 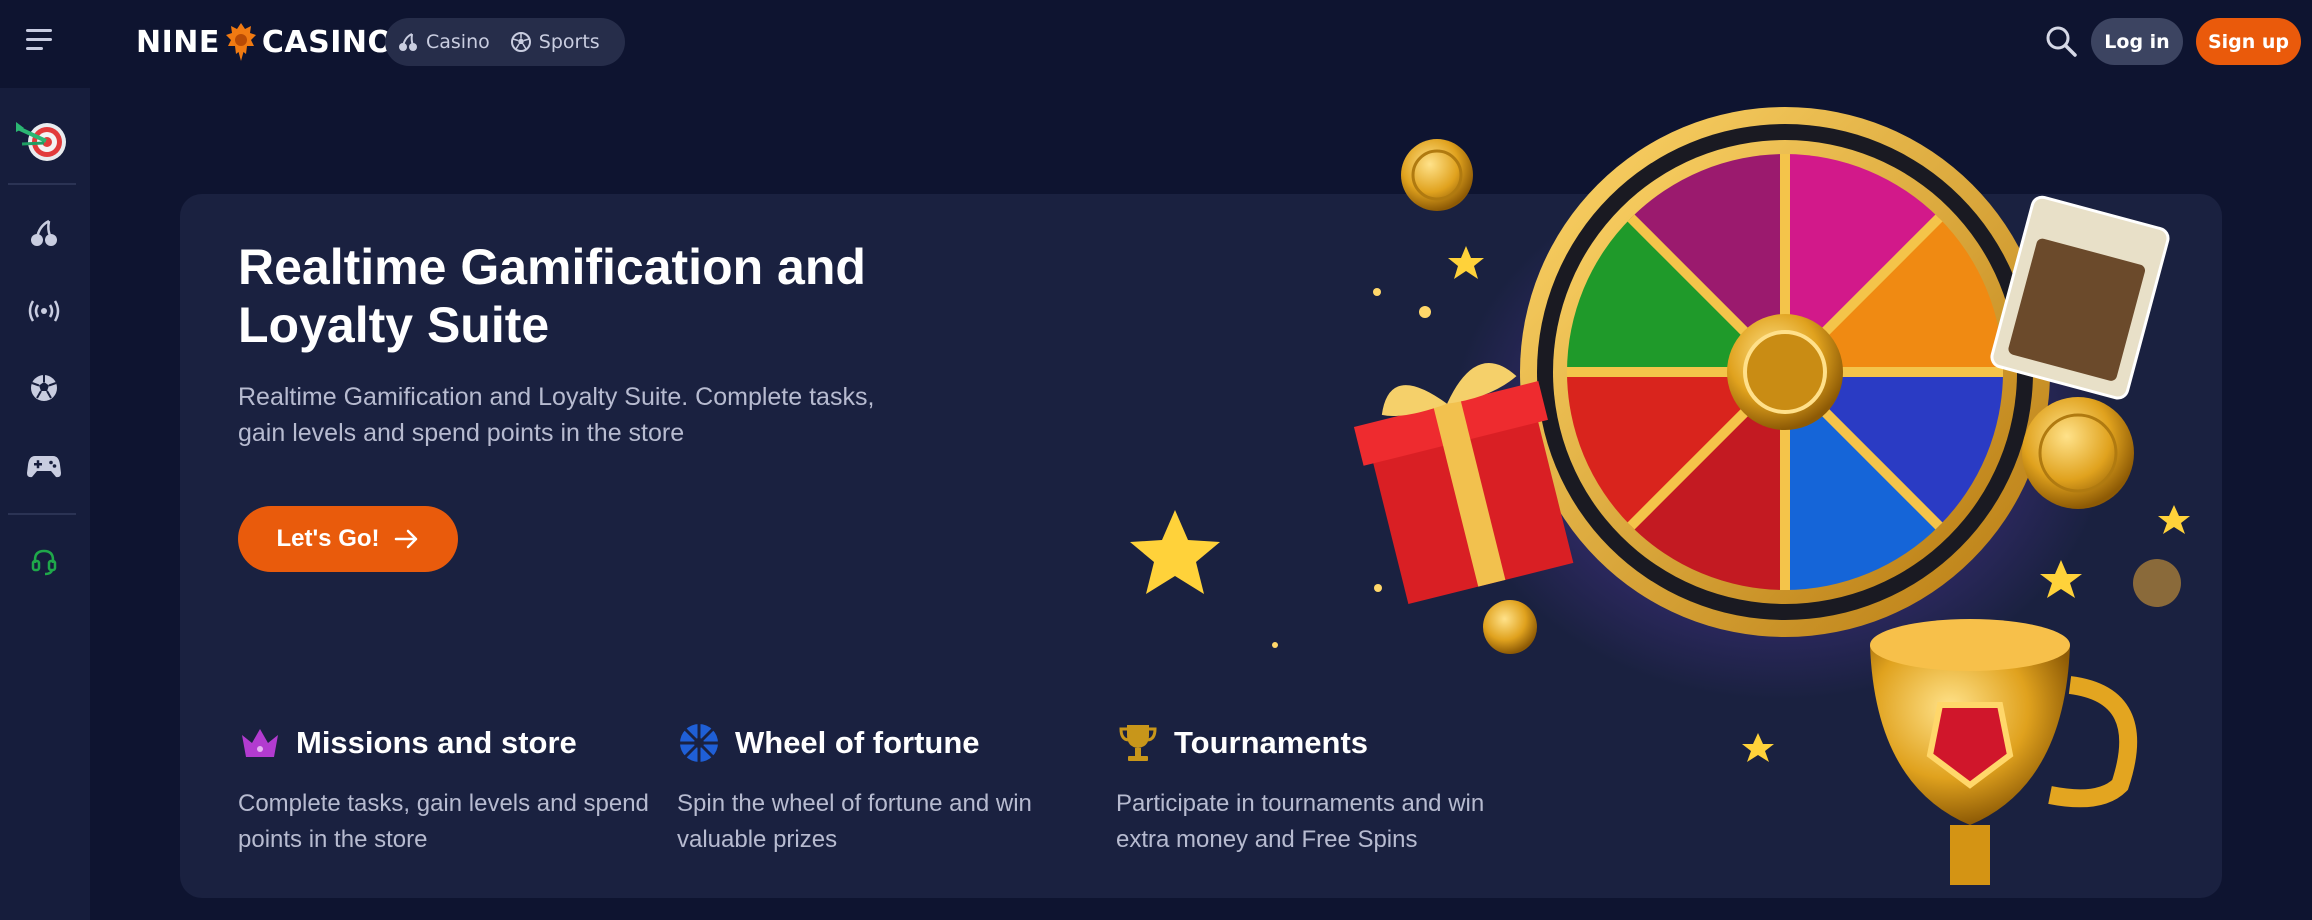 I want to click on sidebar-item-games, so click(x=44, y=466).